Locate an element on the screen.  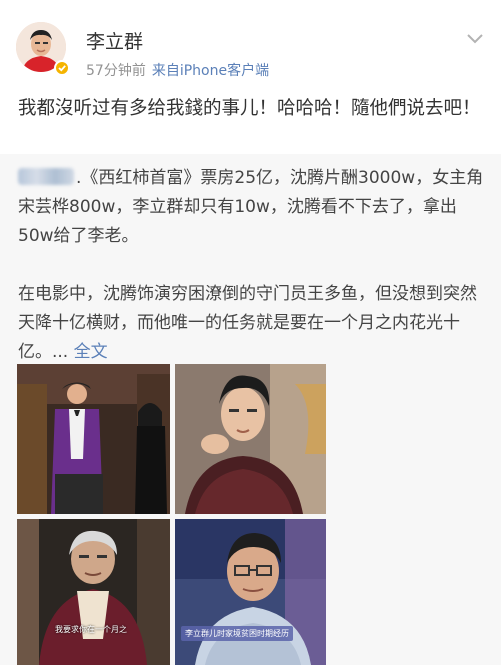
verified-badge-icon is located at coordinates (62, 68).